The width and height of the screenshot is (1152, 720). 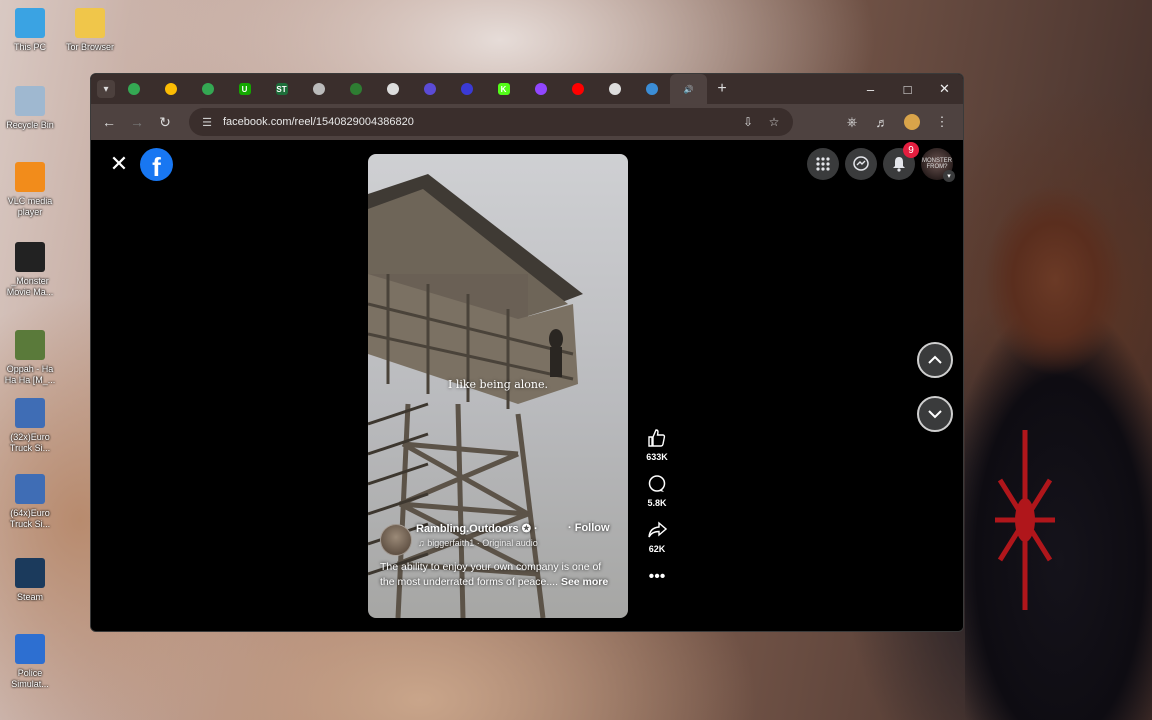 I want to click on desktop-icon-label: Steam, so click(x=29, y=597).